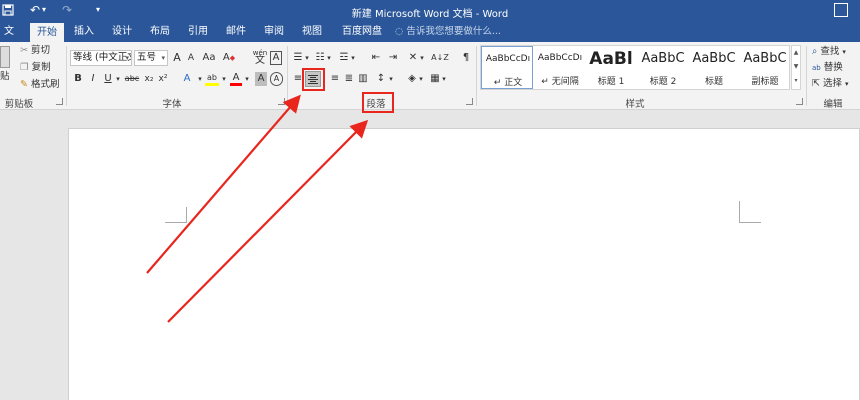 The width and height of the screenshot is (860, 400). I want to click on arrow-to-paragraph, so click(268, 221).